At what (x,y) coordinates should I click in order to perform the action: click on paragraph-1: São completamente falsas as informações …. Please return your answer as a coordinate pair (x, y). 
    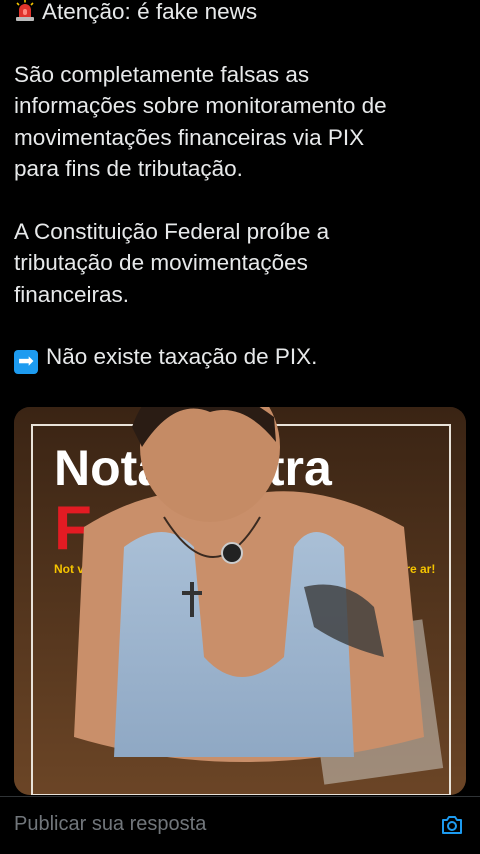
    Looking at the image, I should click on (200, 121).